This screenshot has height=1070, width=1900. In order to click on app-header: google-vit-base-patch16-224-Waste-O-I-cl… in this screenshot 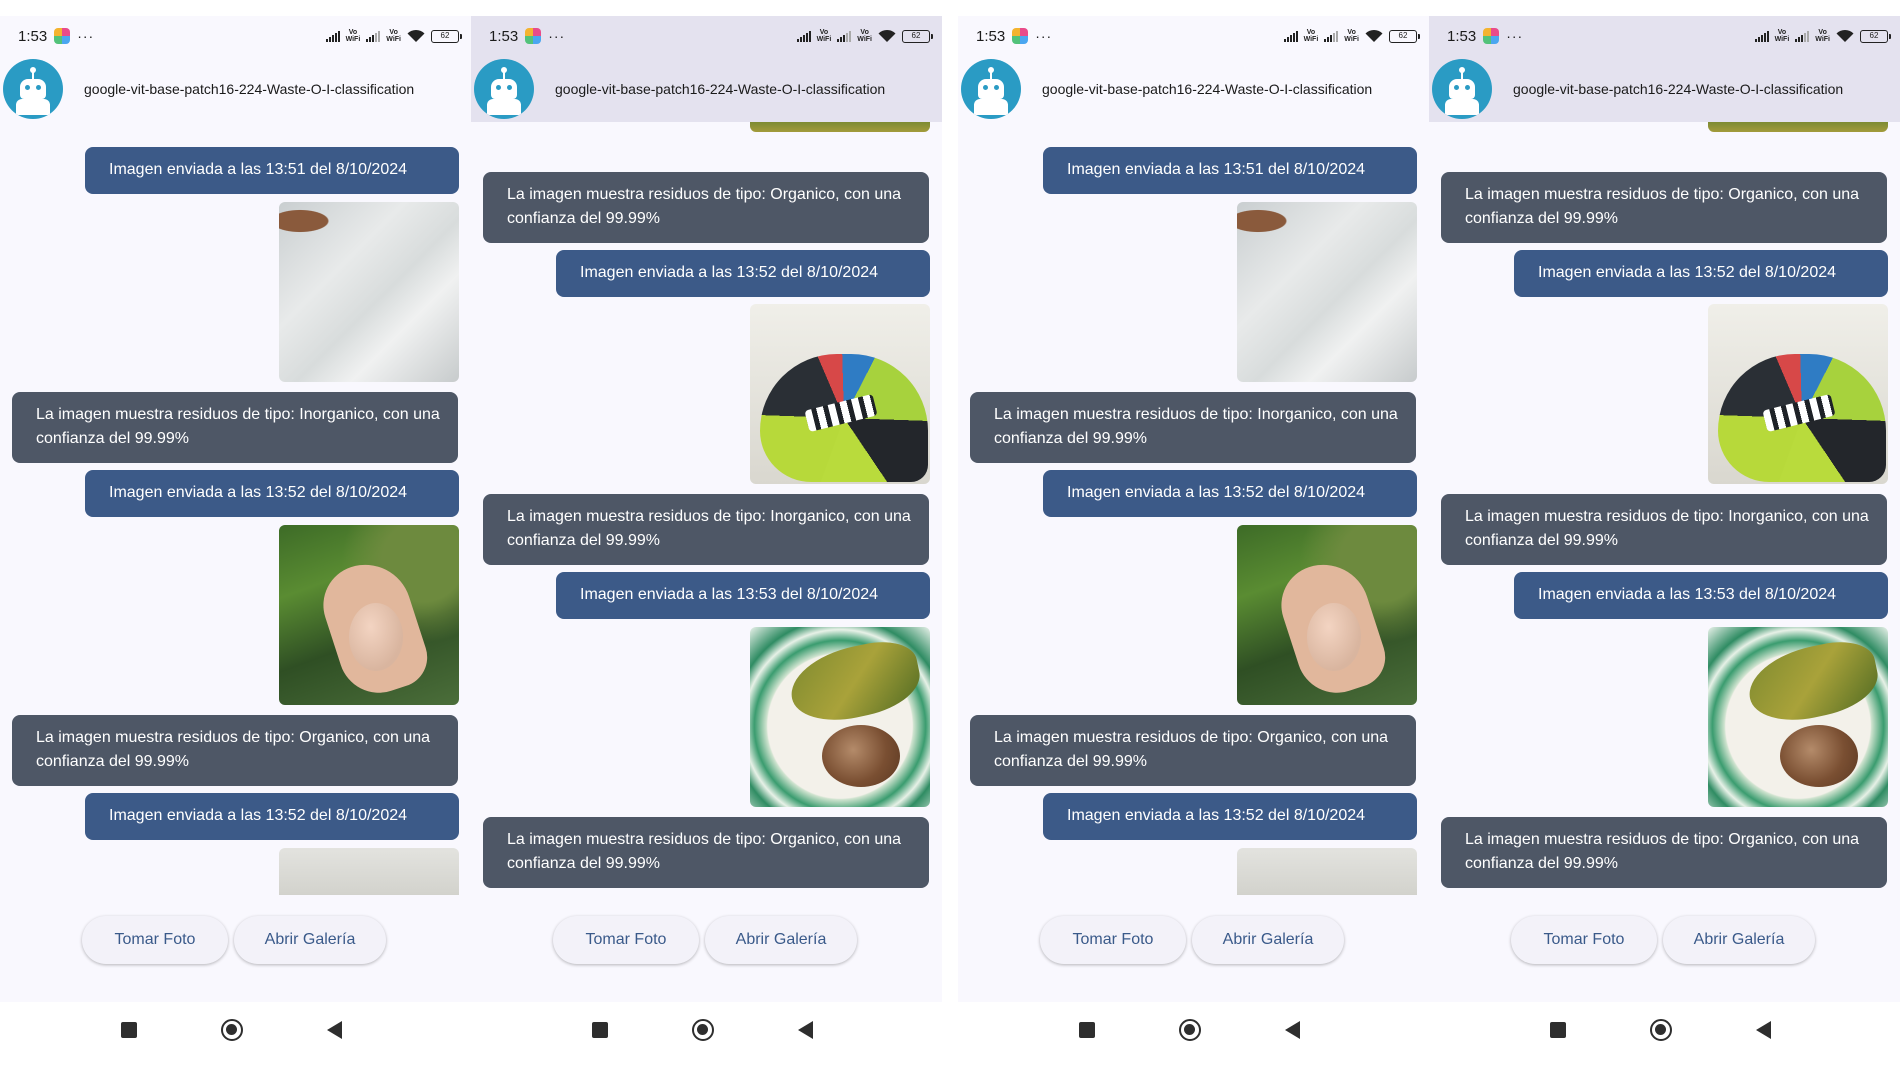, I will do `click(706, 89)`.